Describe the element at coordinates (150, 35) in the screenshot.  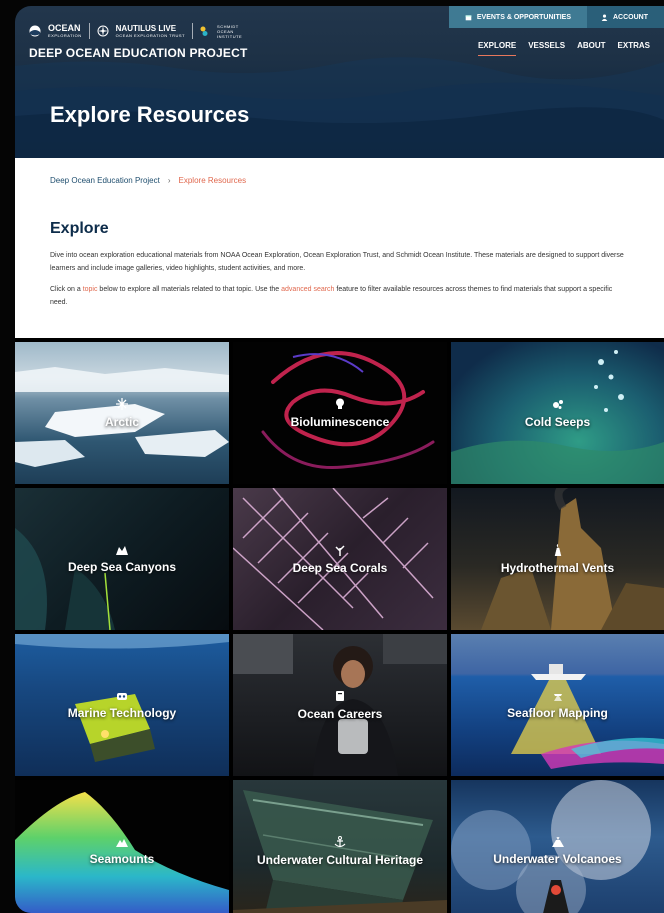
I see `nautilus-logo-subtext: OCEAN EXPLORATION TRUST` at that location.